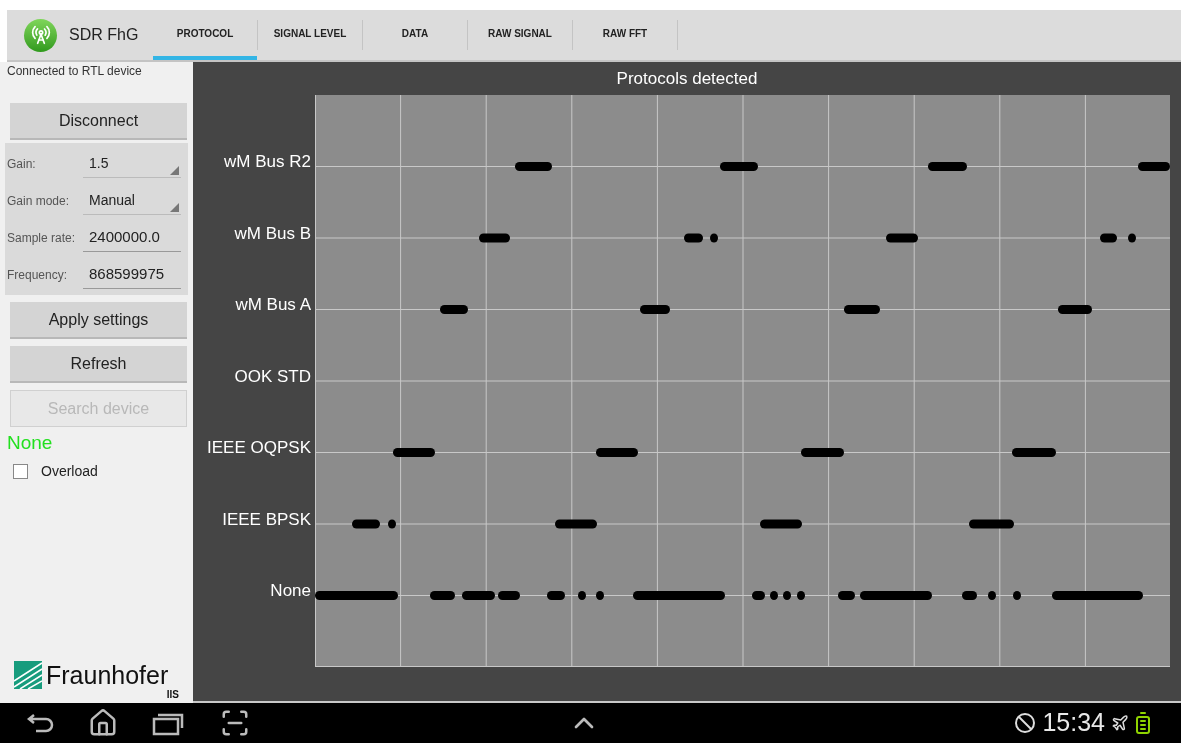  I want to click on screenshot-icon, so click(235, 723).